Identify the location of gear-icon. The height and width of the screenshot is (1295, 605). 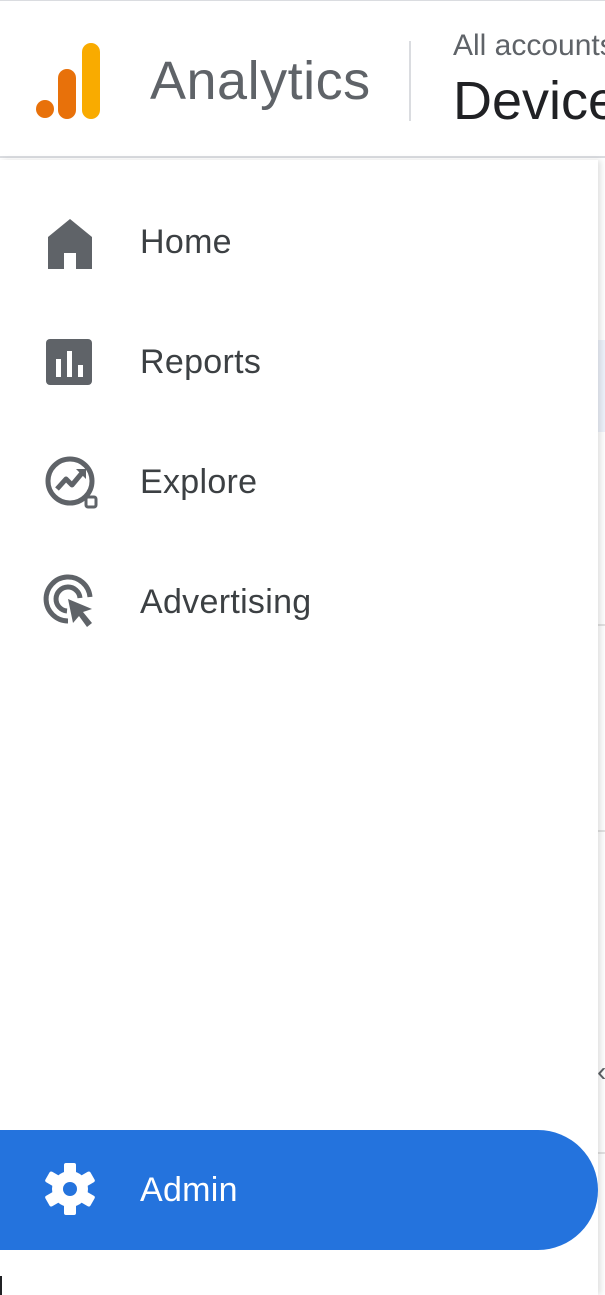
(70, 1189).